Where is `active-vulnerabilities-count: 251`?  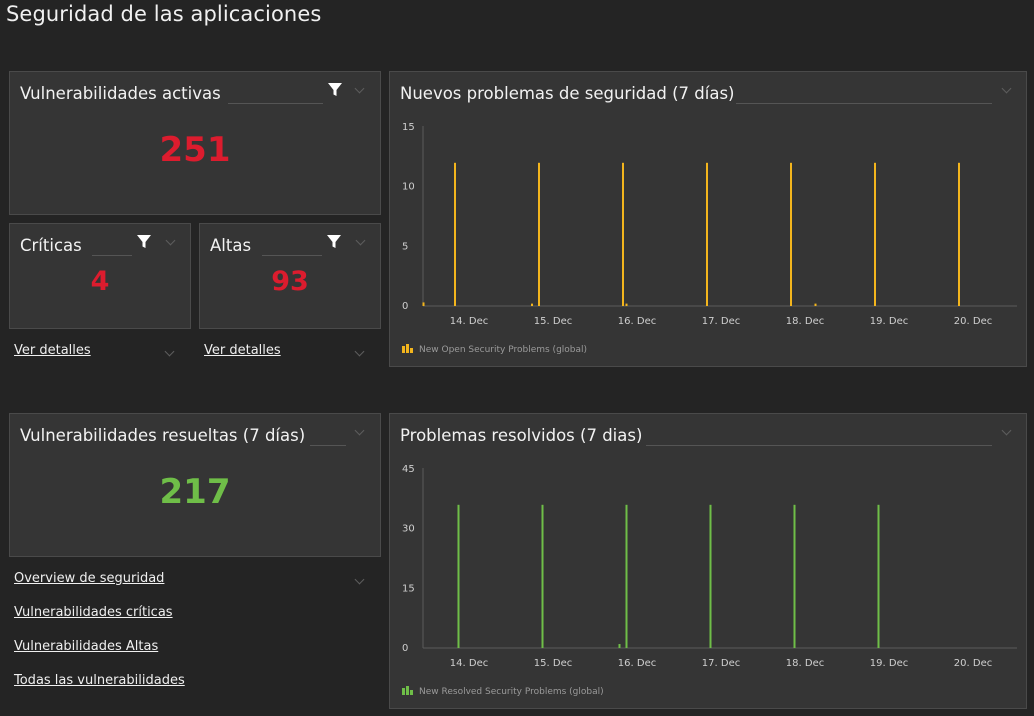 active-vulnerabilities-count: 251 is located at coordinates (195, 150).